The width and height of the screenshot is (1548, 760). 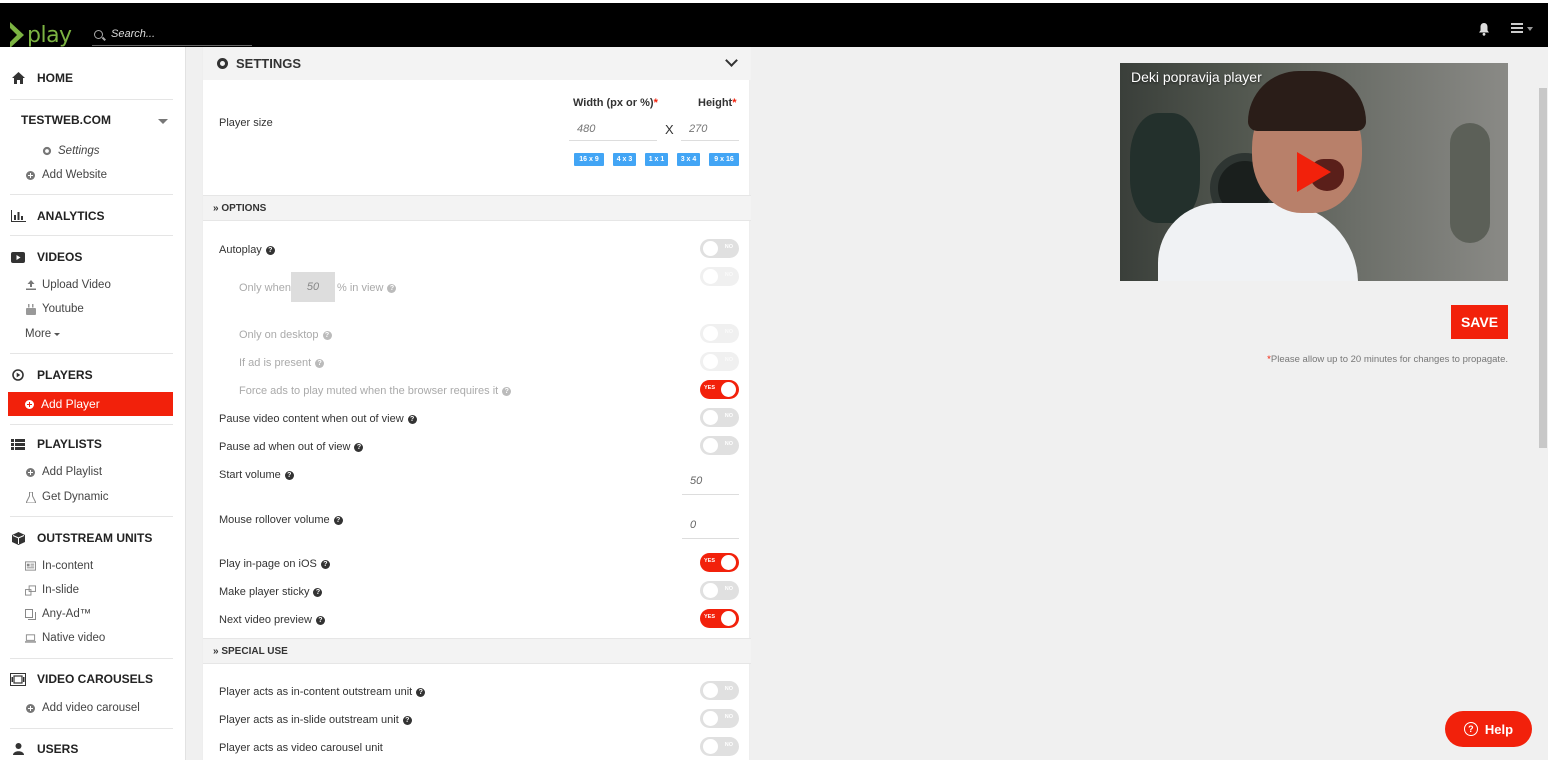 What do you see at coordinates (477, 651) in the screenshot?
I see `special-use-section-header: » SPECIAL USE` at bounding box center [477, 651].